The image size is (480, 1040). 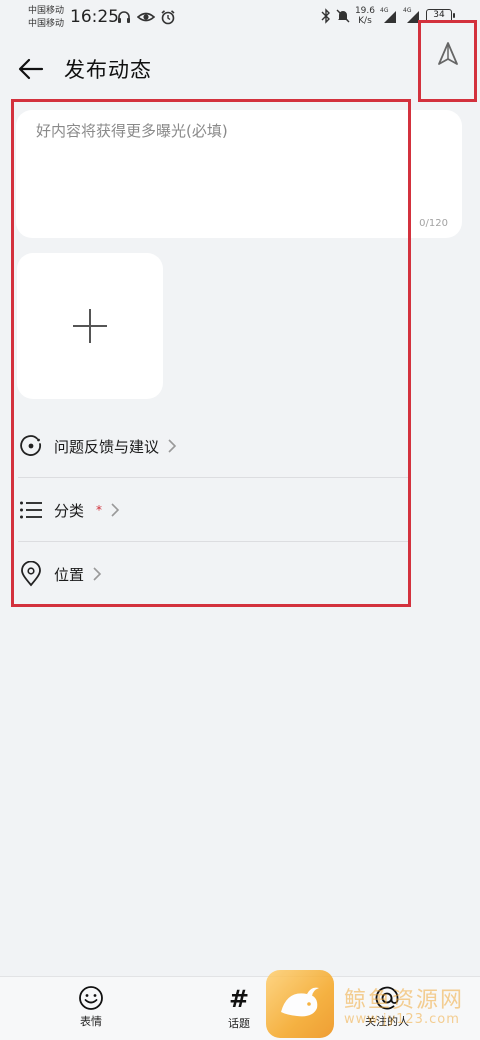 I want to click on char-counter: 0/120, so click(x=433, y=223).